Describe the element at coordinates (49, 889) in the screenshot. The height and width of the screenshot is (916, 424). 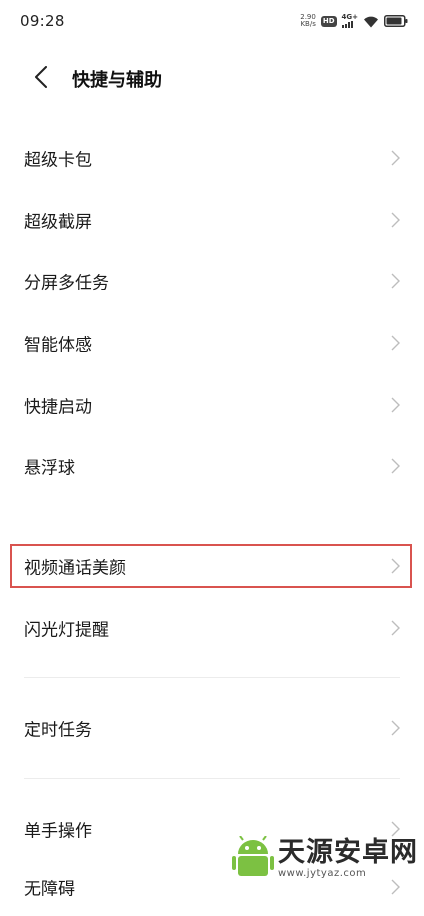
I see `list-item-label: 无障碍` at that location.